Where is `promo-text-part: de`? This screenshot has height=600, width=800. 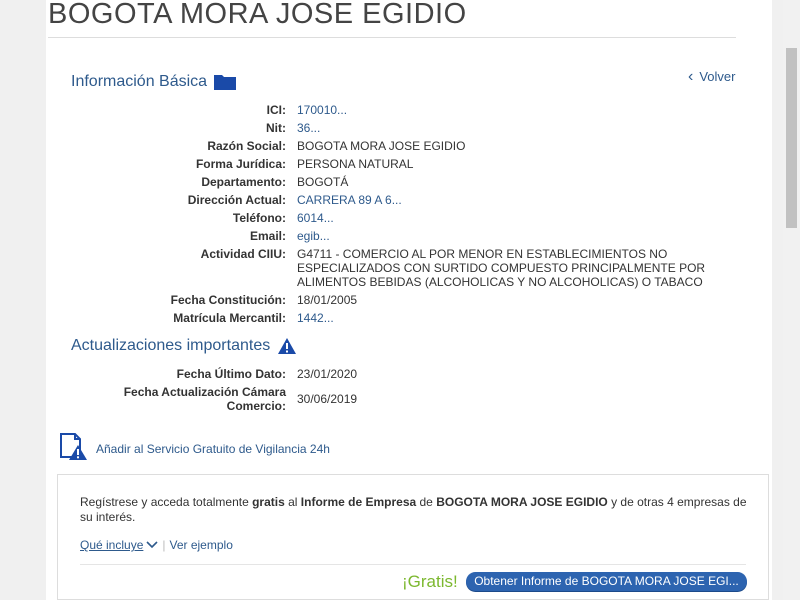
promo-text-part: de is located at coordinates (426, 502).